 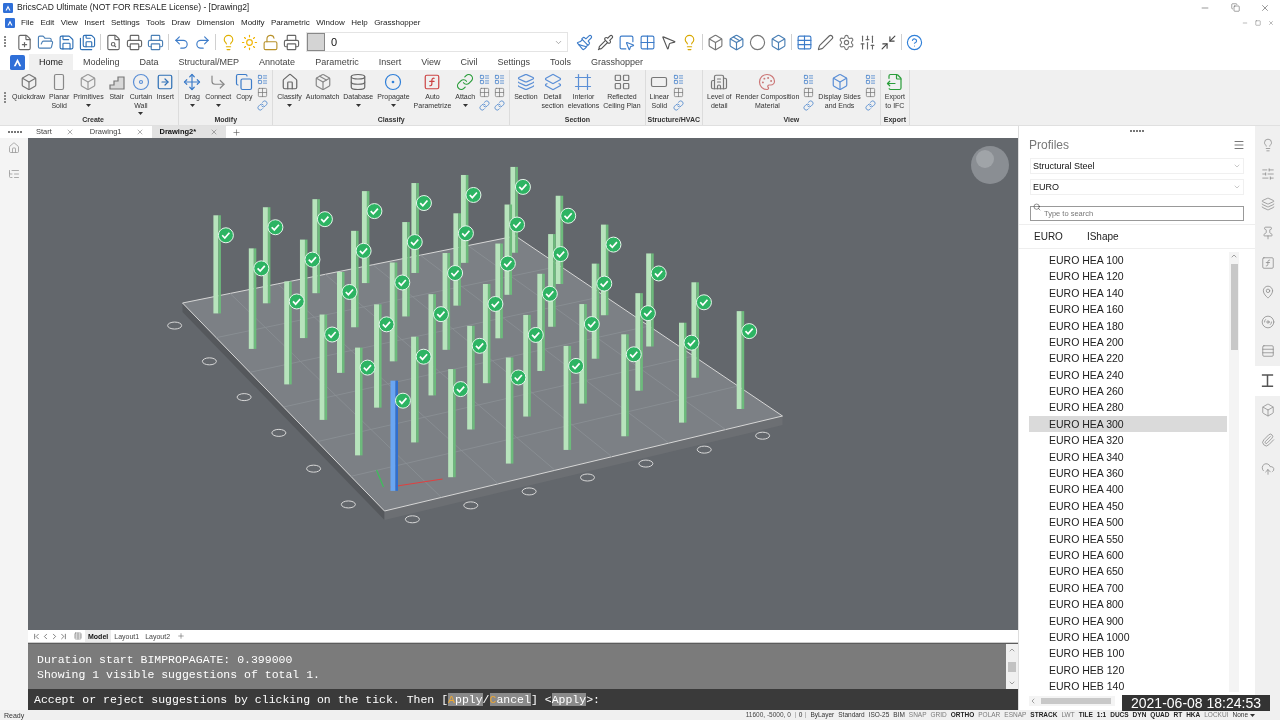 I want to click on open-lock-icon, so click(x=270, y=42).